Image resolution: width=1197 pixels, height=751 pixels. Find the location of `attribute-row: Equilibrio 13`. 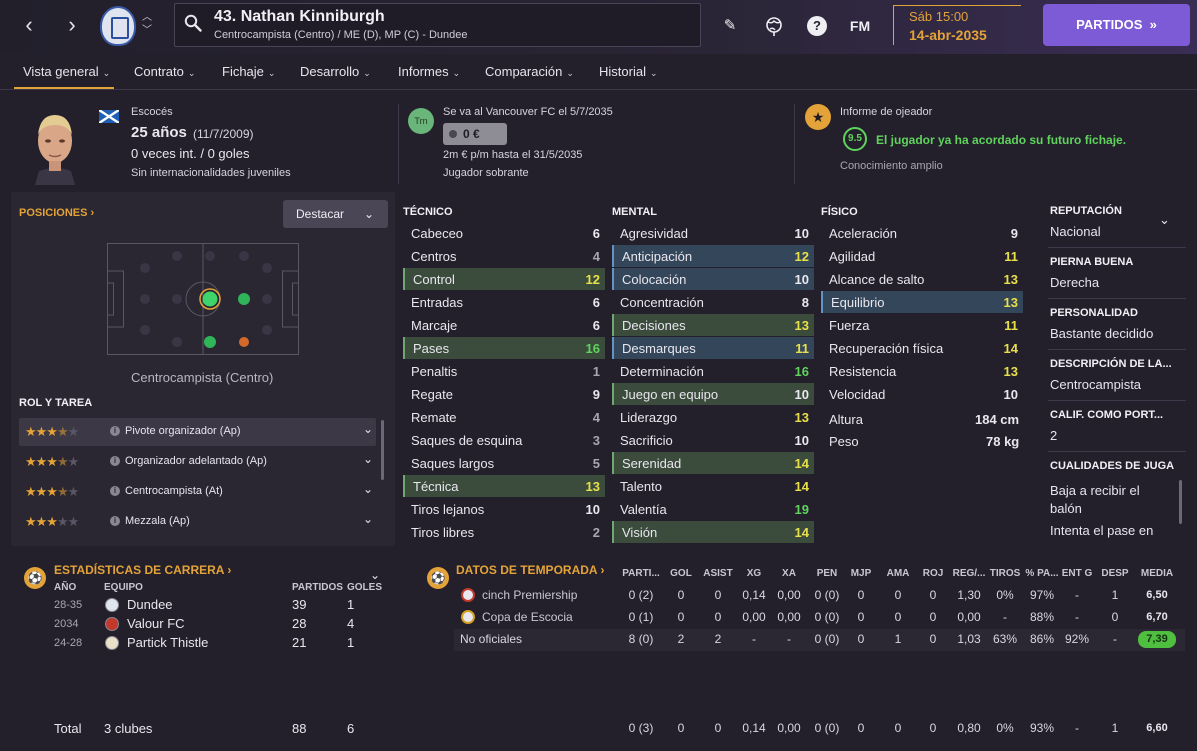

attribute-row: Equilibrio 13 is located at coordinates (922, 302).